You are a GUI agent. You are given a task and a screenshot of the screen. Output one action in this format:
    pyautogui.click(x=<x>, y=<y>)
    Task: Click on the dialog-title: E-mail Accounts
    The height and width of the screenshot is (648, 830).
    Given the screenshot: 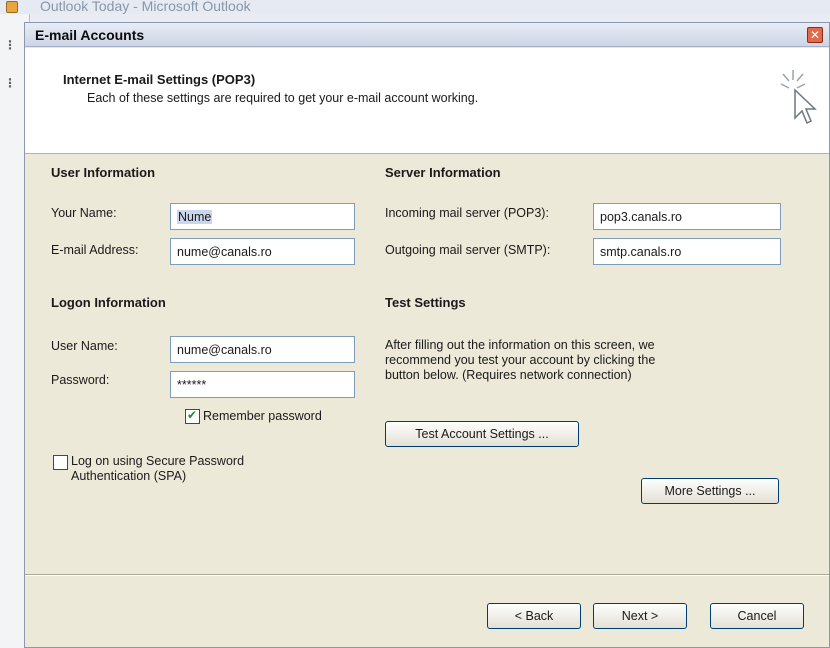 What is the action you would take?
    pyautogui.click(x=90, y=35)
    